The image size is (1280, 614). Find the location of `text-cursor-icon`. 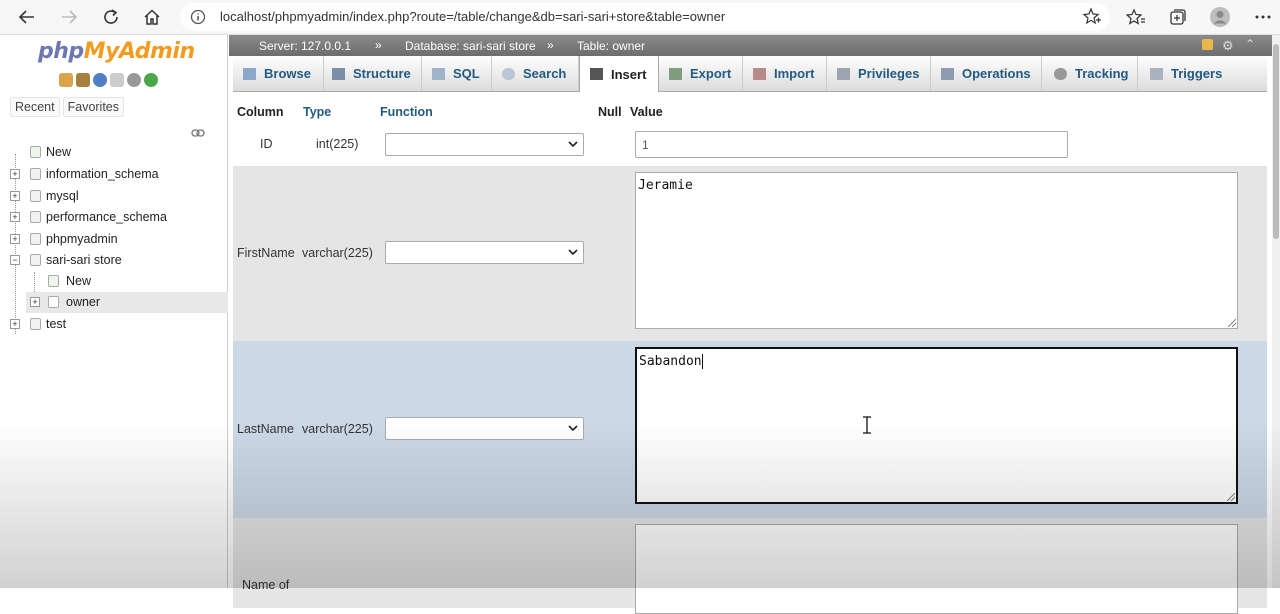

text-cursor-icon is located at coordinates (867, 425).